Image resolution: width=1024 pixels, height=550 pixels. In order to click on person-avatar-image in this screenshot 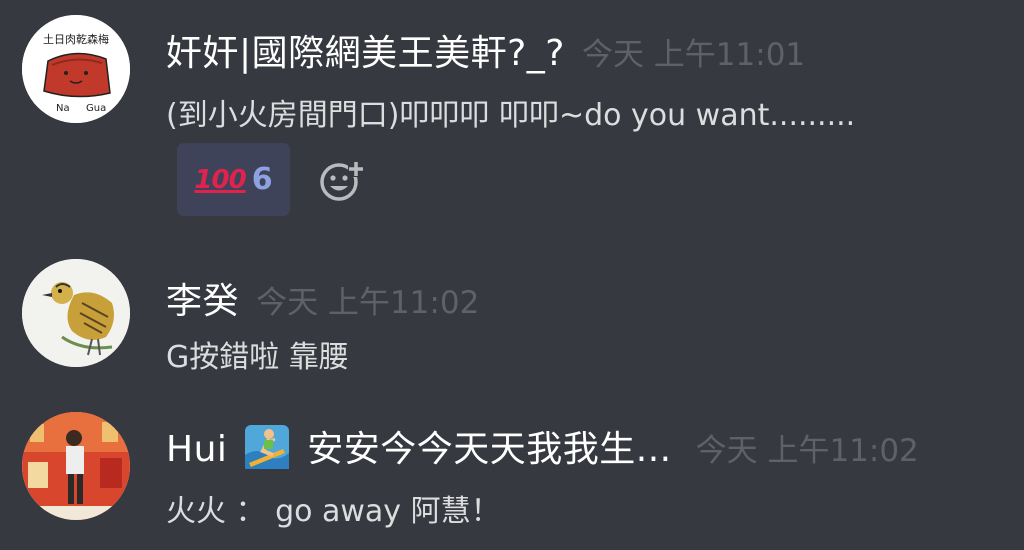, I will do `click(76, 466)`.